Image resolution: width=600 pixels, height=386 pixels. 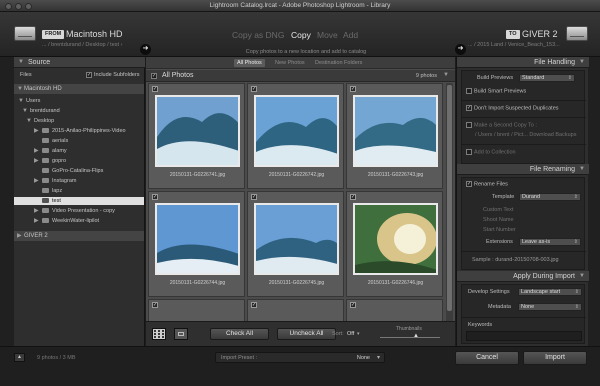 What do you see at coordinates (21, 101) in the screenshot?
I see `expand-triangle-icon: ▼` at bounding box center [21, 101].